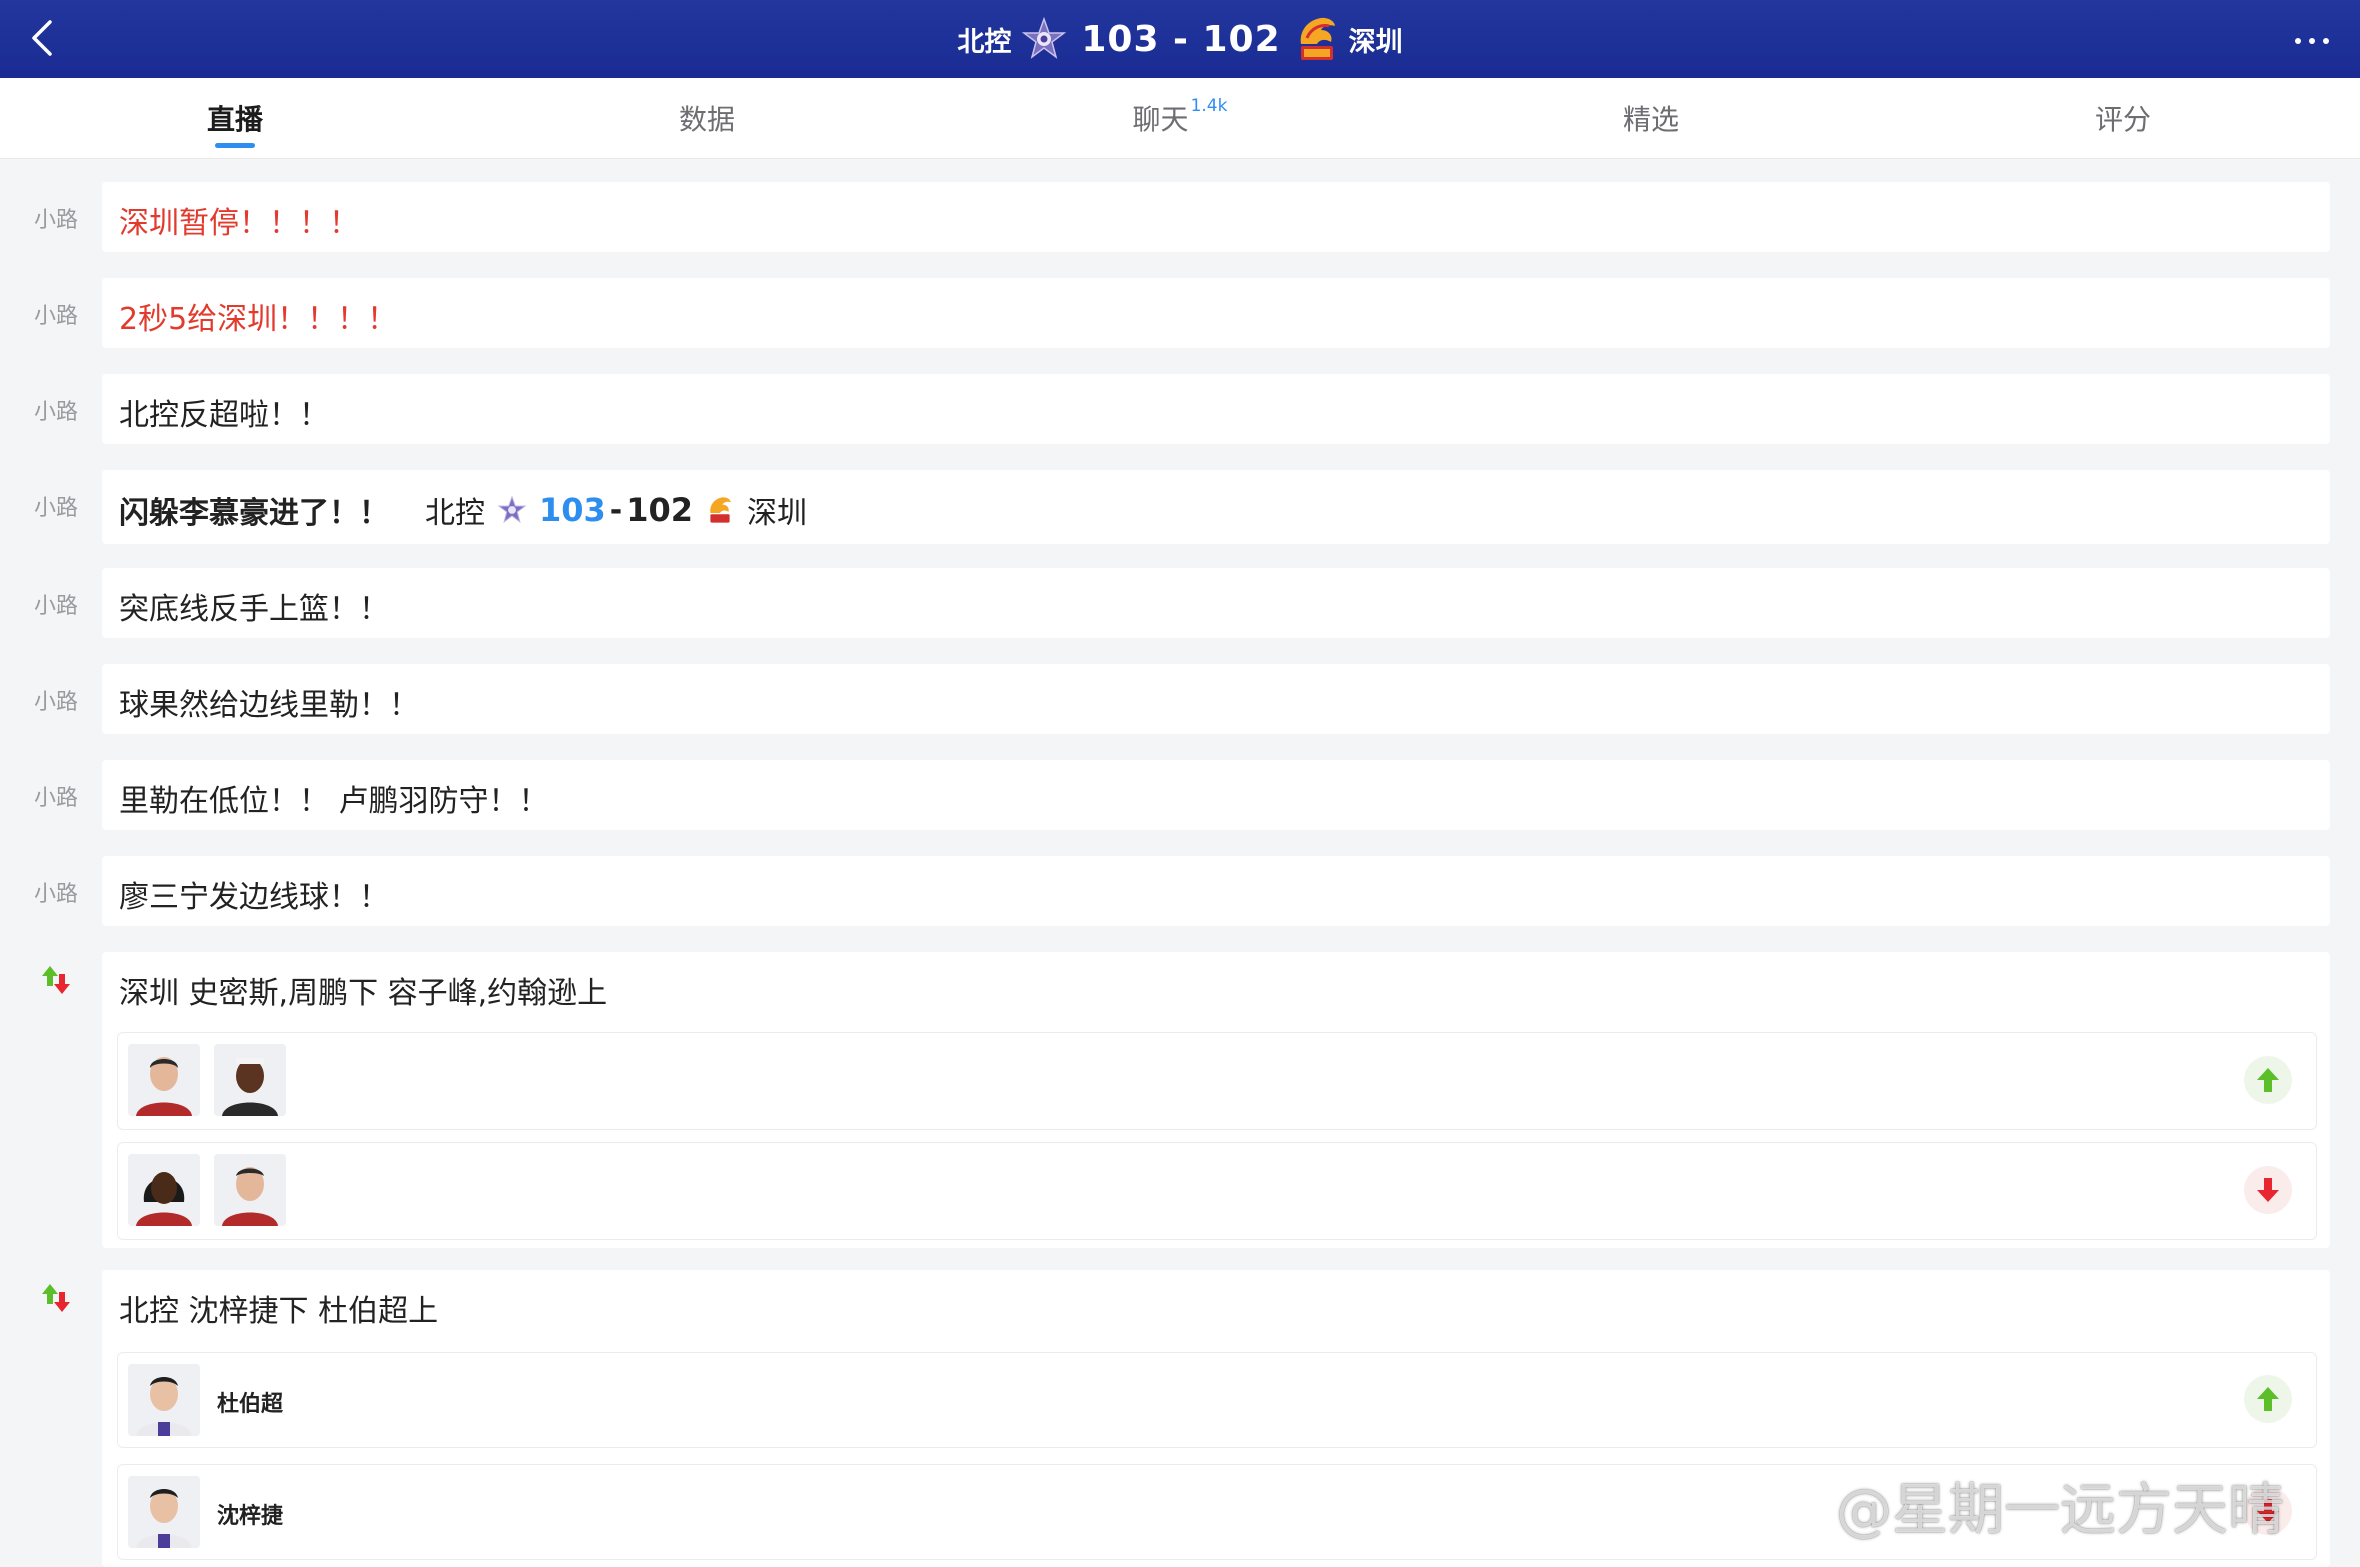  What do you see at coordinates (235, 145) in the screenshot?
I see `active-tab-indicator` at bounding box center [235, 145].